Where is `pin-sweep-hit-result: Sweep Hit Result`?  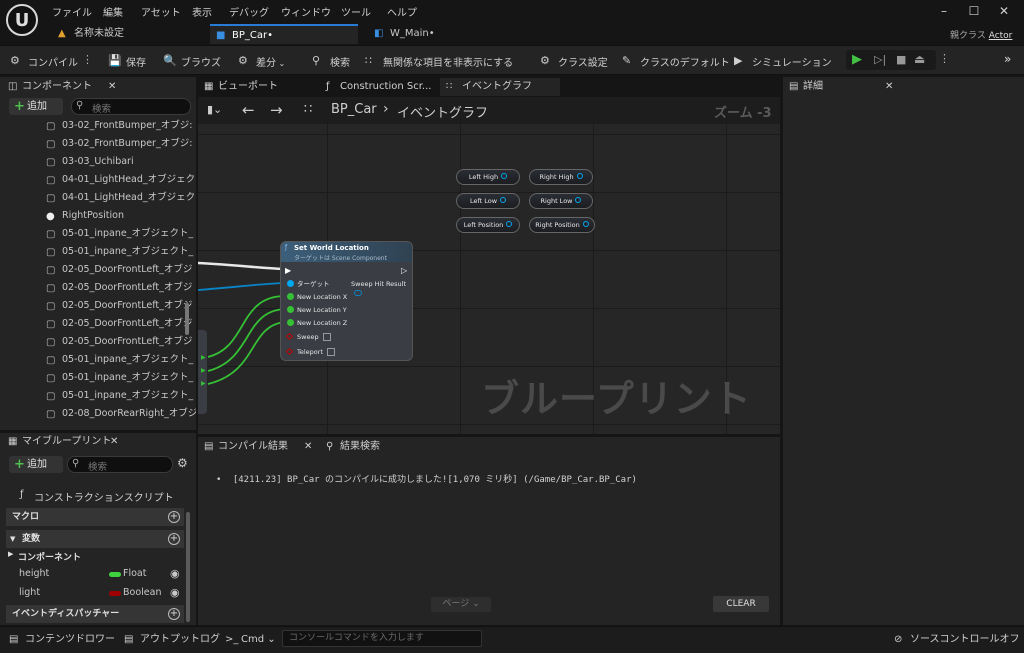 pin-sweep-hit-result: Sweep Hit Result is located at coordinates (381, 287).